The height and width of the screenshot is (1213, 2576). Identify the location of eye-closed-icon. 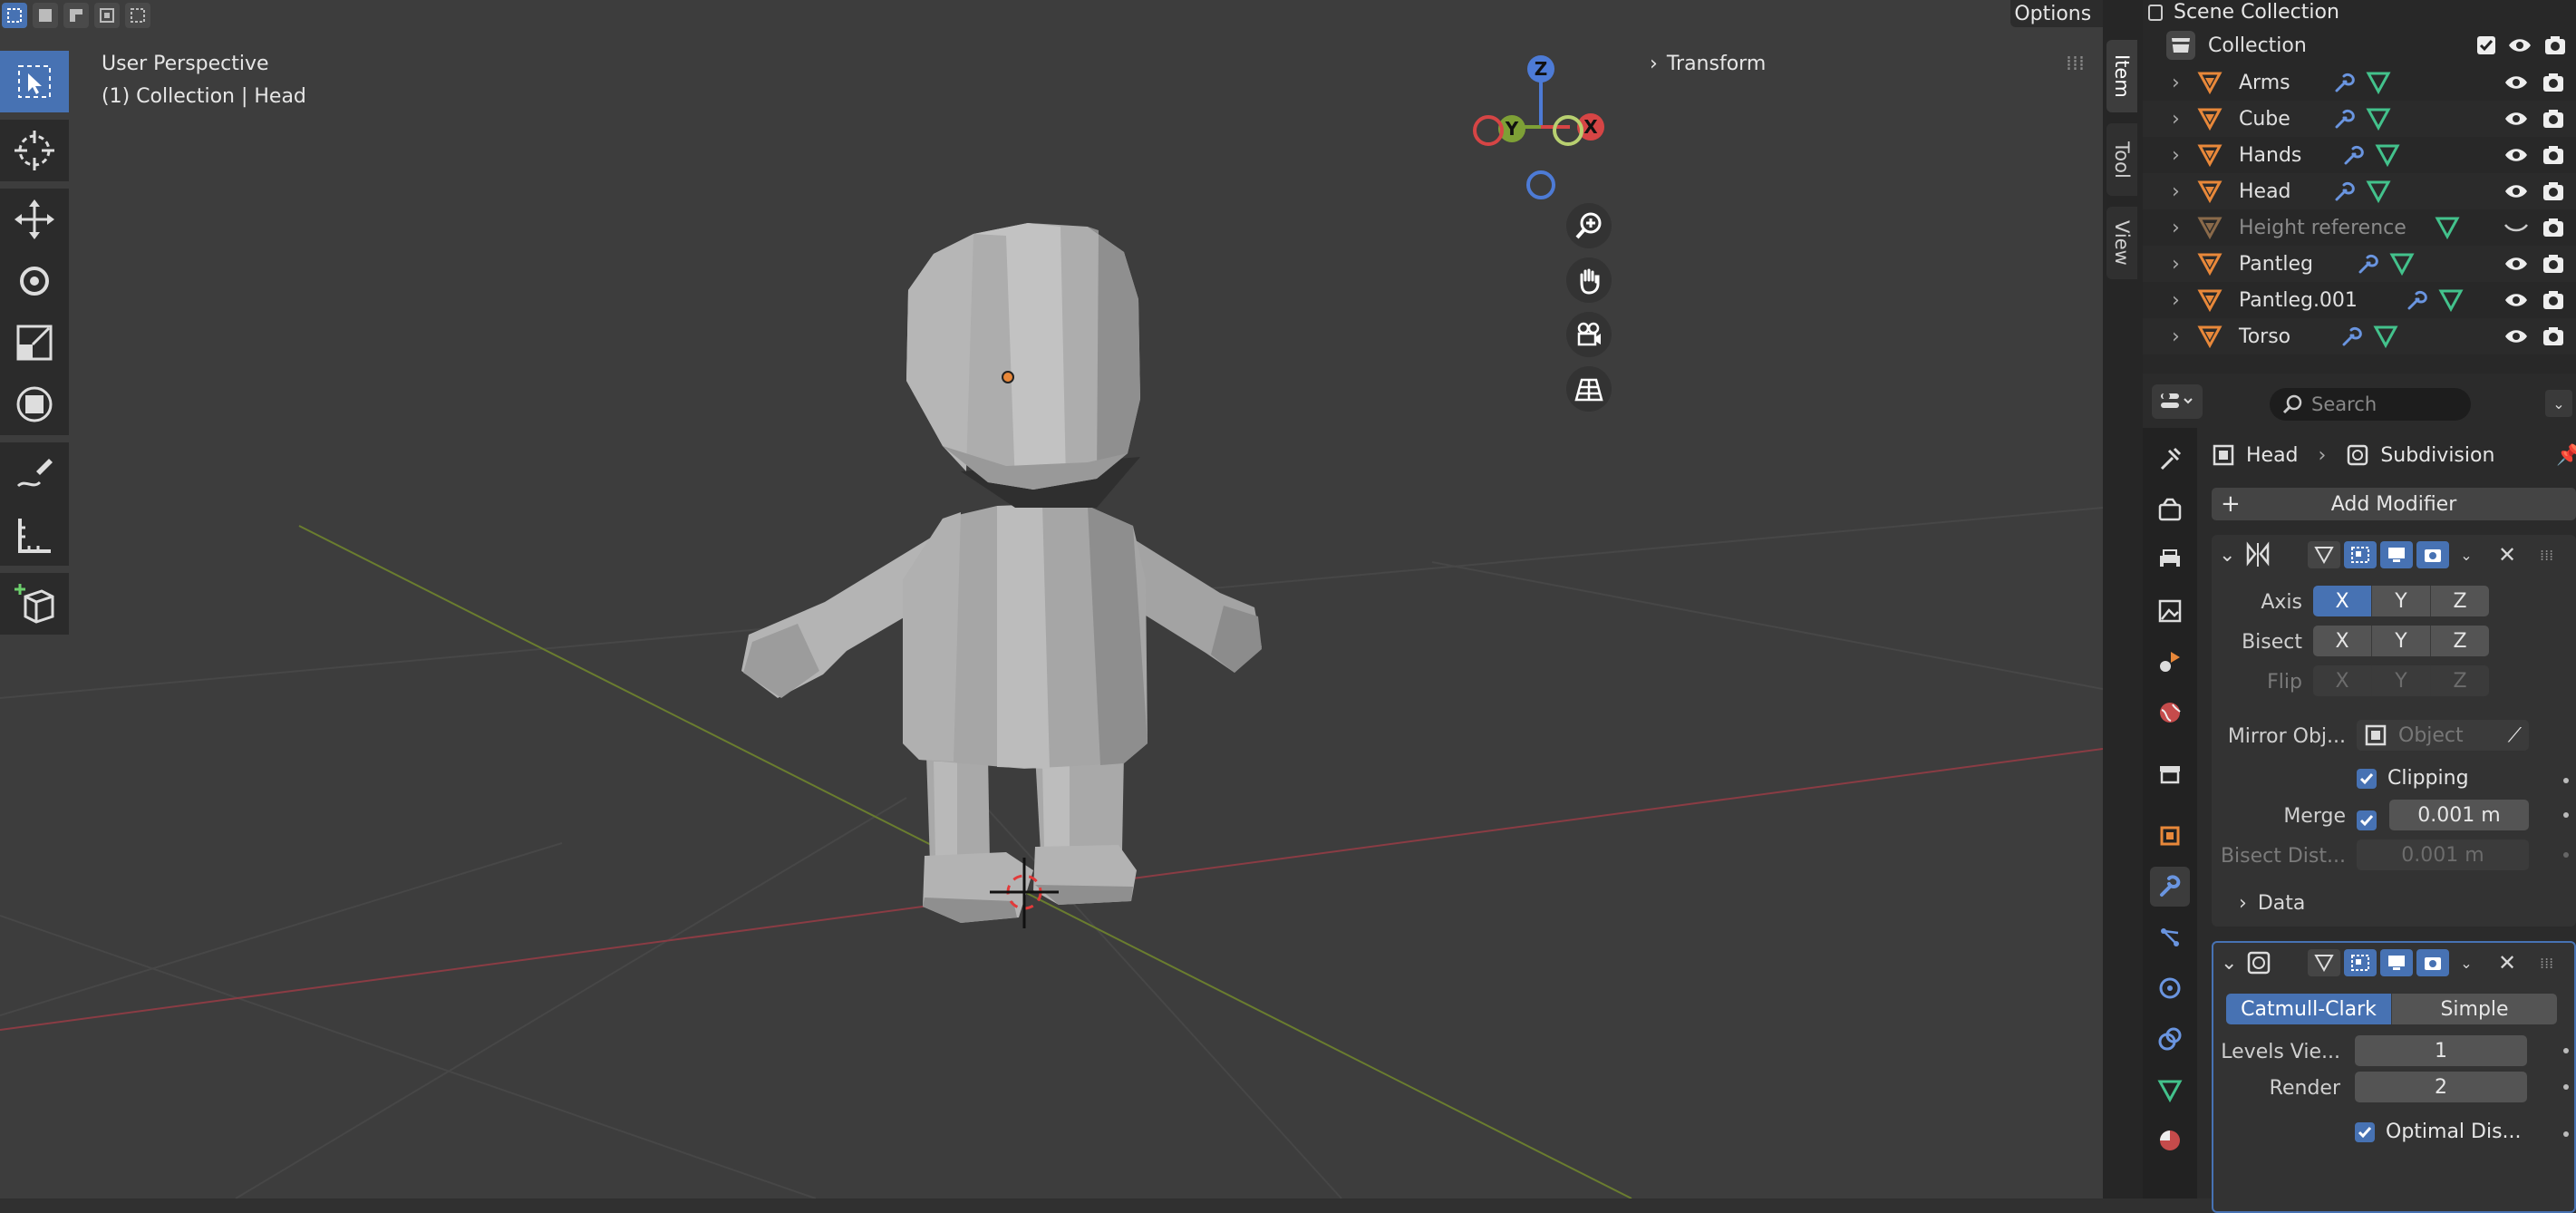
(2516, 228).